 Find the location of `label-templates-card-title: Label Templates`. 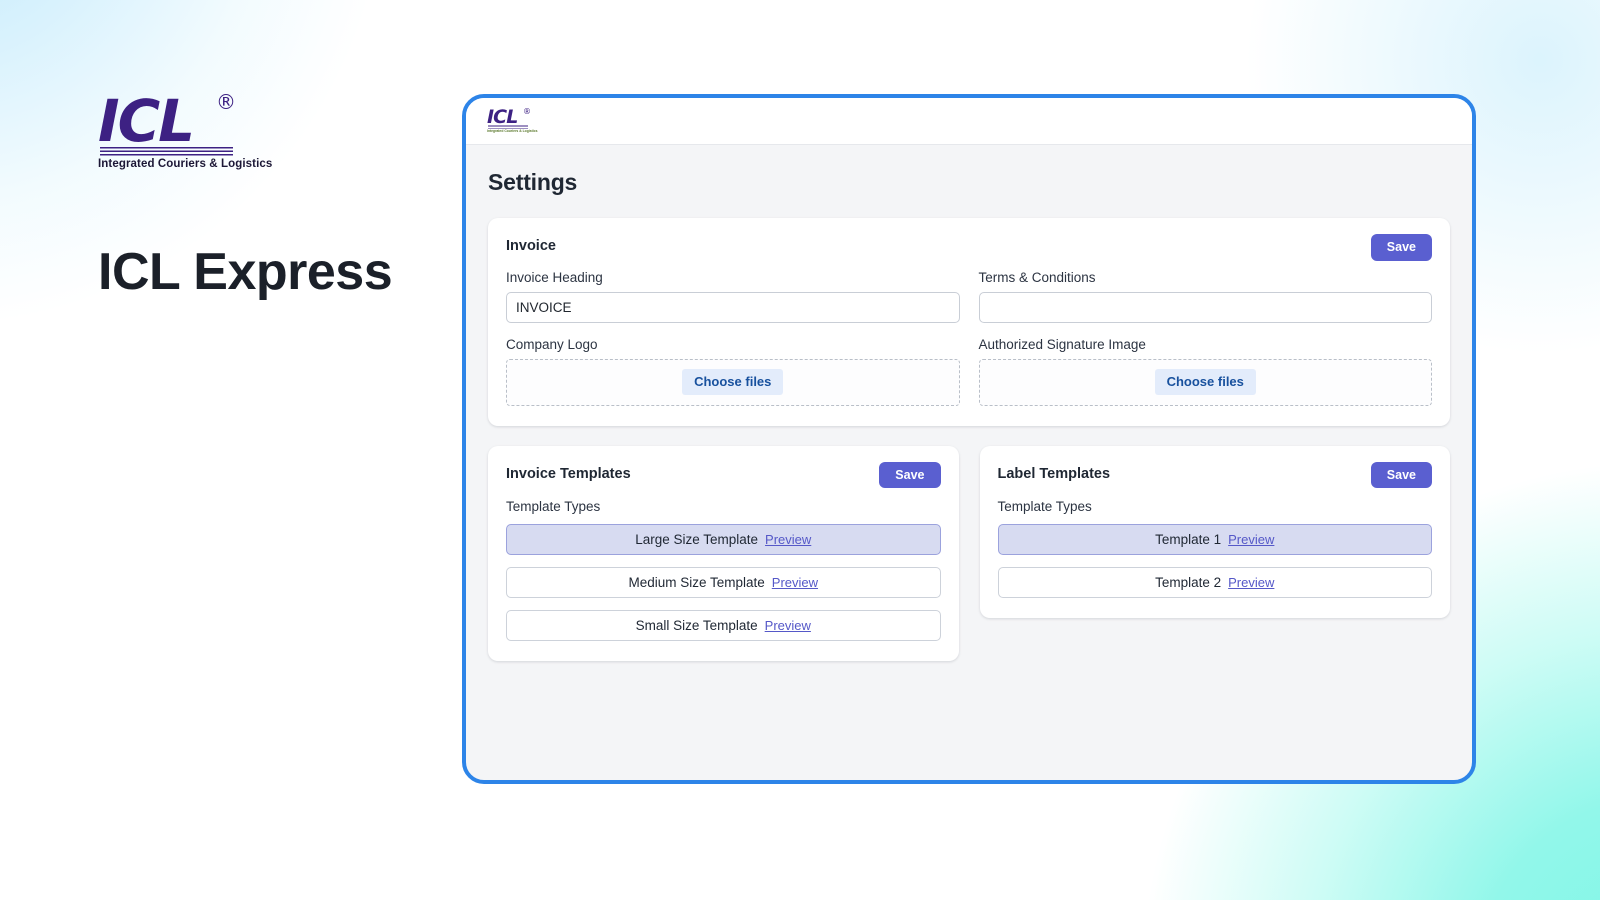

label-templates-card-title: Label Templates is located at coordinates (1054, 473).